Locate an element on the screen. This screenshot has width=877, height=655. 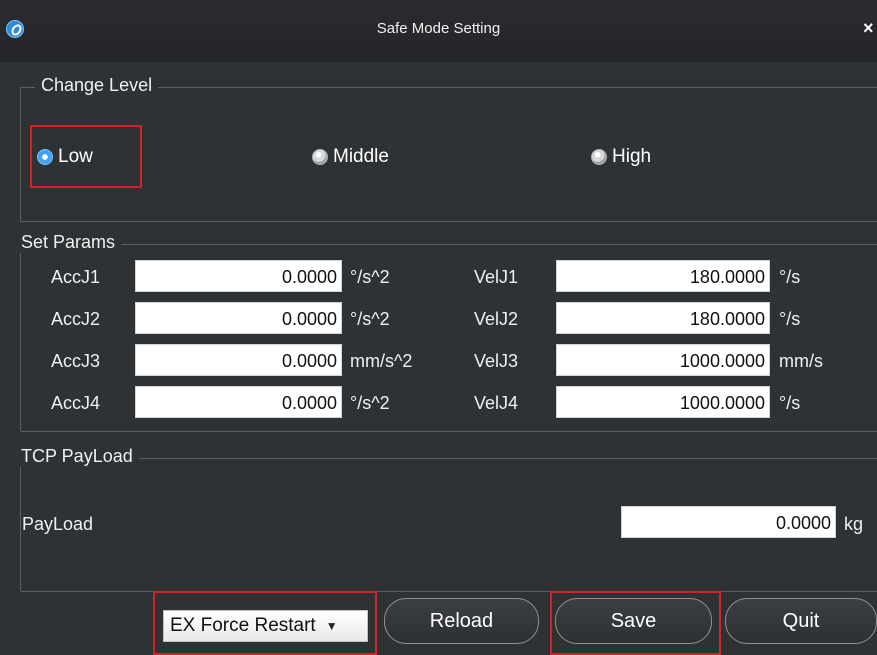
velj3-unit: mm/s is located at coordinates (801, 361).